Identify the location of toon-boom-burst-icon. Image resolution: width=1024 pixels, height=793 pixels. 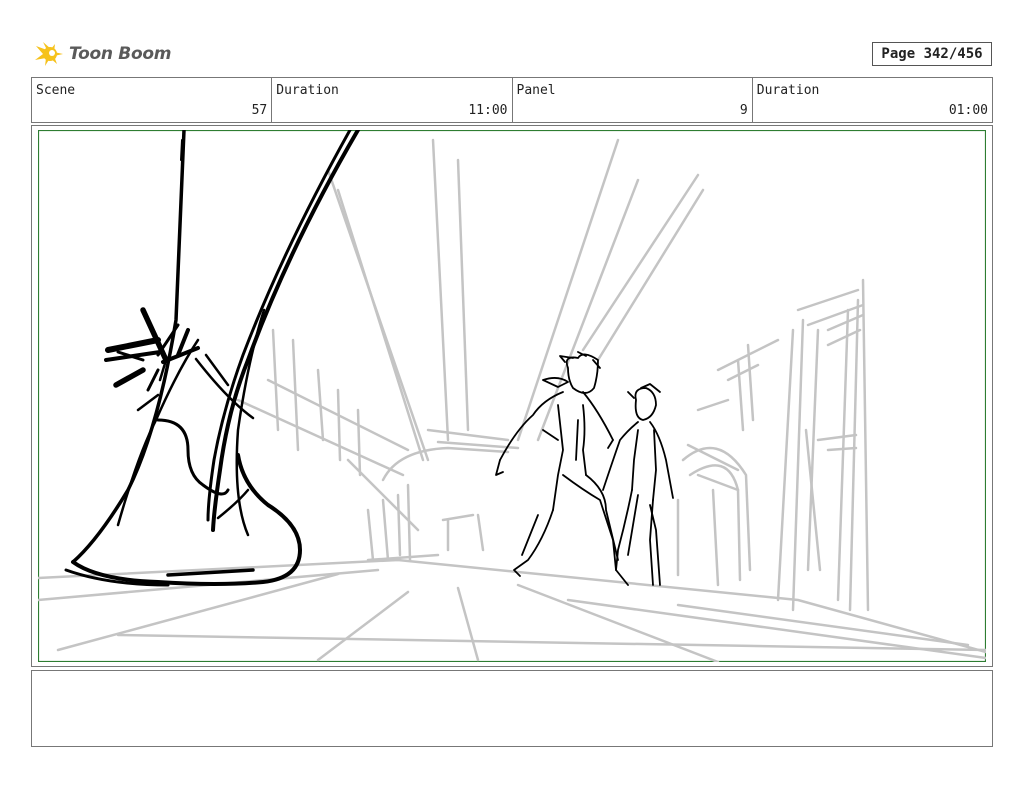
(49, 54).